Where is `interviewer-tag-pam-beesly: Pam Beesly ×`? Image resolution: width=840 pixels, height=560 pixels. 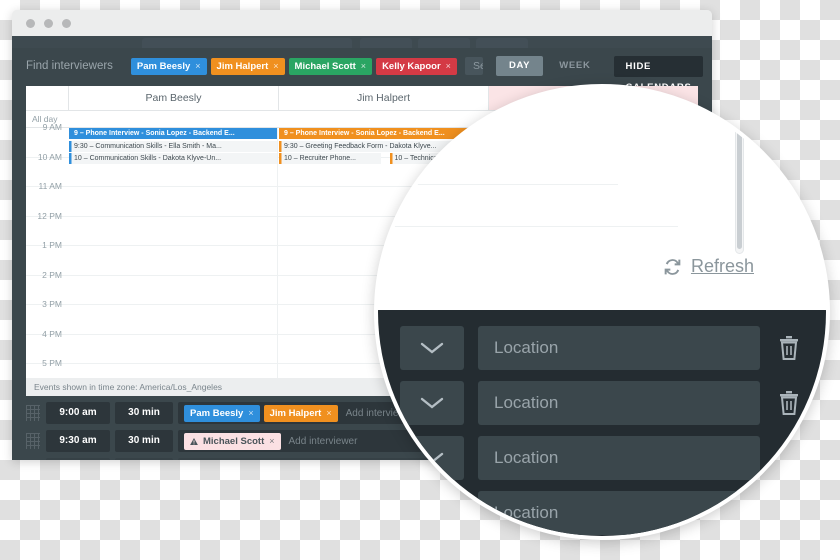 interviewer-tag-pam-beesly: Pam Beesly × is located at coordinates (222, 413).